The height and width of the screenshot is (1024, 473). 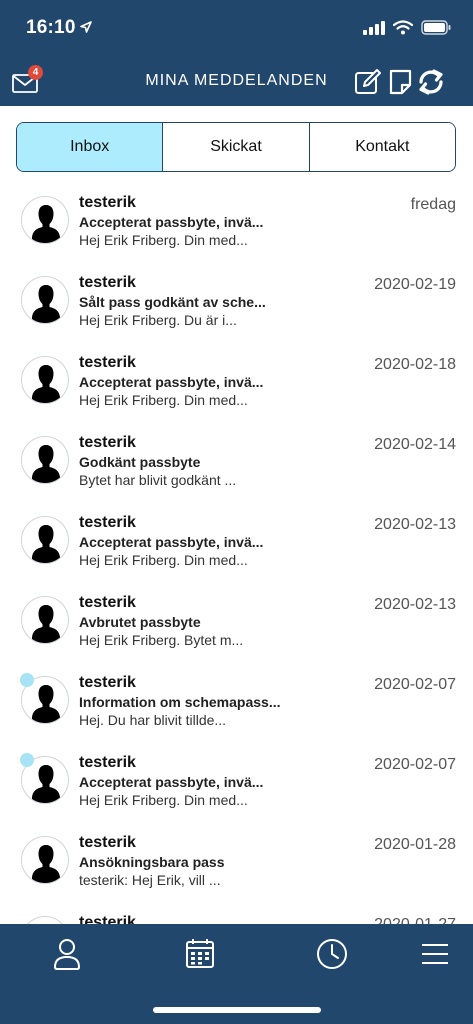 I want to click on status-time: 16:10, so click(x=51, y=27).